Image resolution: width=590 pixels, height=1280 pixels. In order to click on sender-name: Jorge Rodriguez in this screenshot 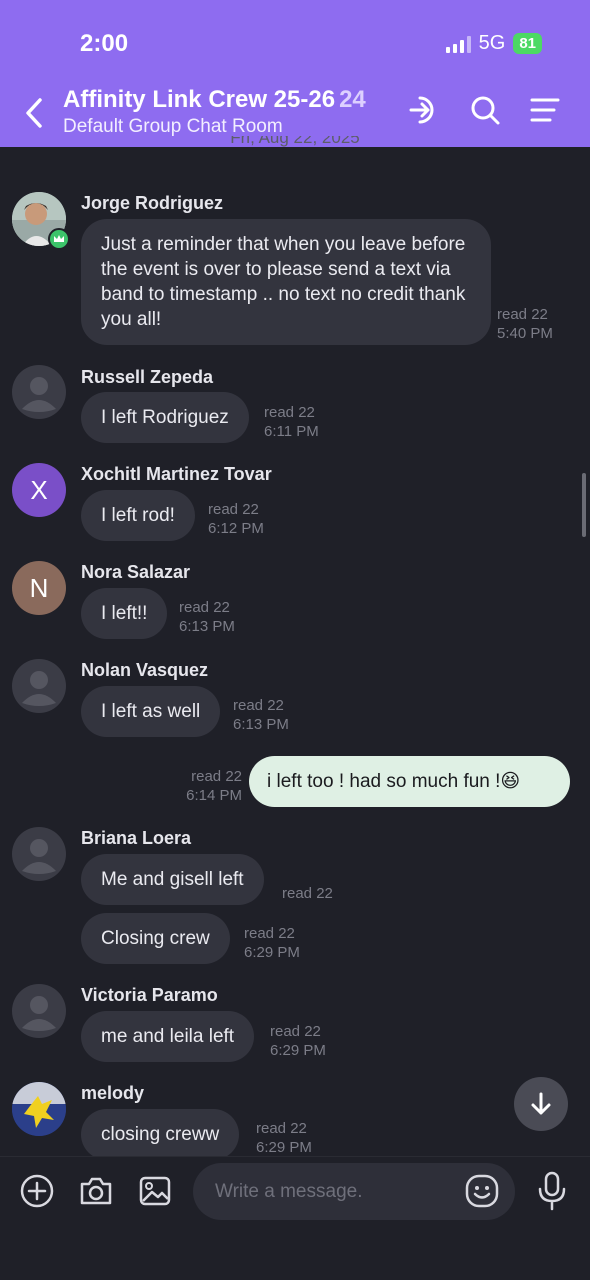, I will do `click(152, 203)`.